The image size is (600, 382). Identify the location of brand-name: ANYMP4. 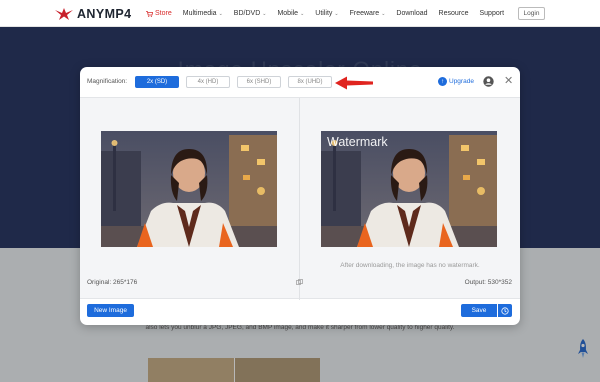
(104, 13).